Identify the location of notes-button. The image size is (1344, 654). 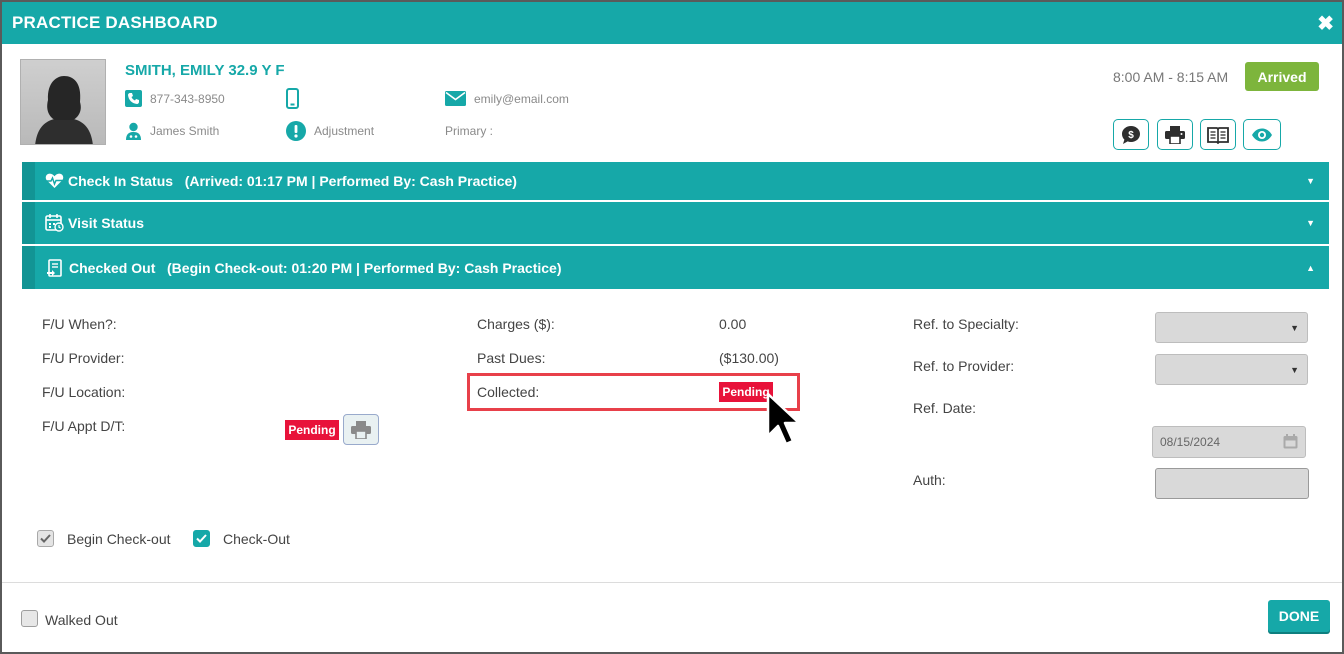
(1218, 134).